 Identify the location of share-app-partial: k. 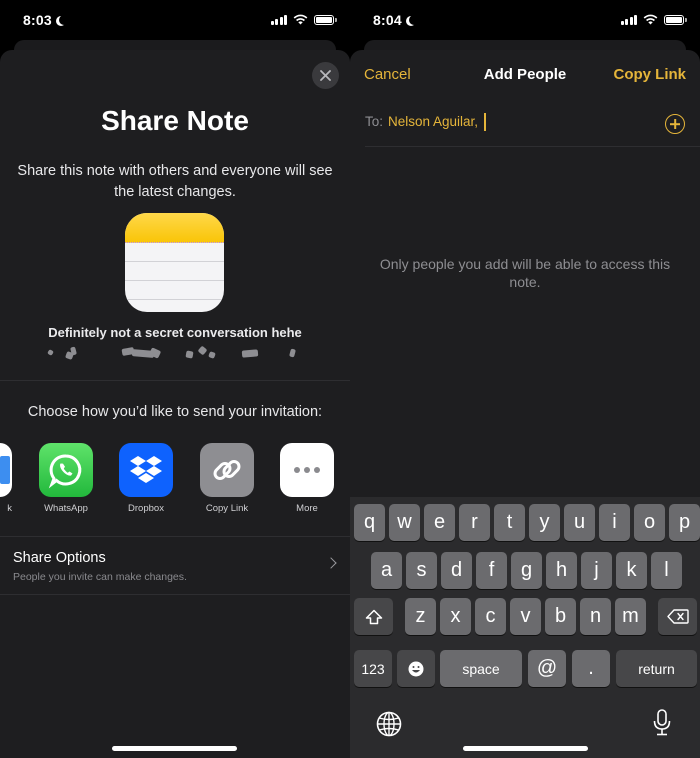
(7, 478).